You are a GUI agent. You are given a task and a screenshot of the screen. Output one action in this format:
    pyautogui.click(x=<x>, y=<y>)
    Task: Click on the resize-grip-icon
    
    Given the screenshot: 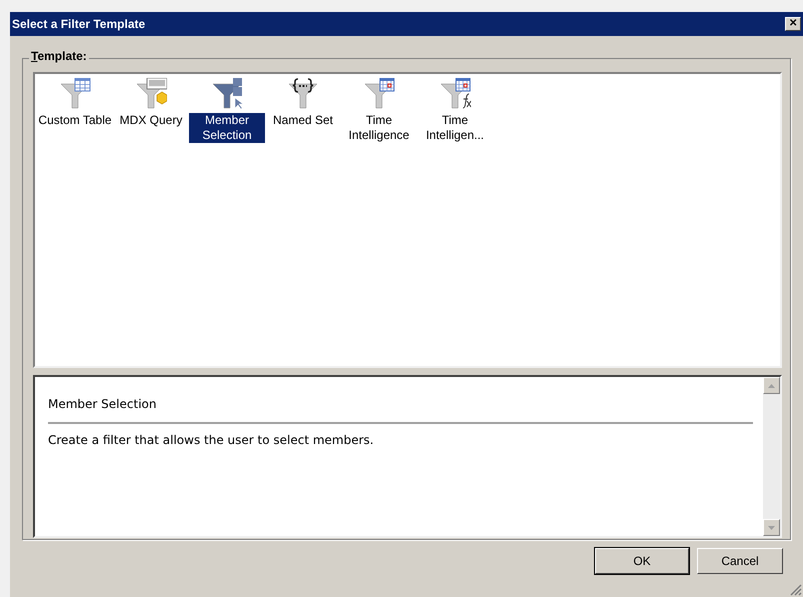 What is the action you would take?
    pyautogui.click(x=796, y=590)
    